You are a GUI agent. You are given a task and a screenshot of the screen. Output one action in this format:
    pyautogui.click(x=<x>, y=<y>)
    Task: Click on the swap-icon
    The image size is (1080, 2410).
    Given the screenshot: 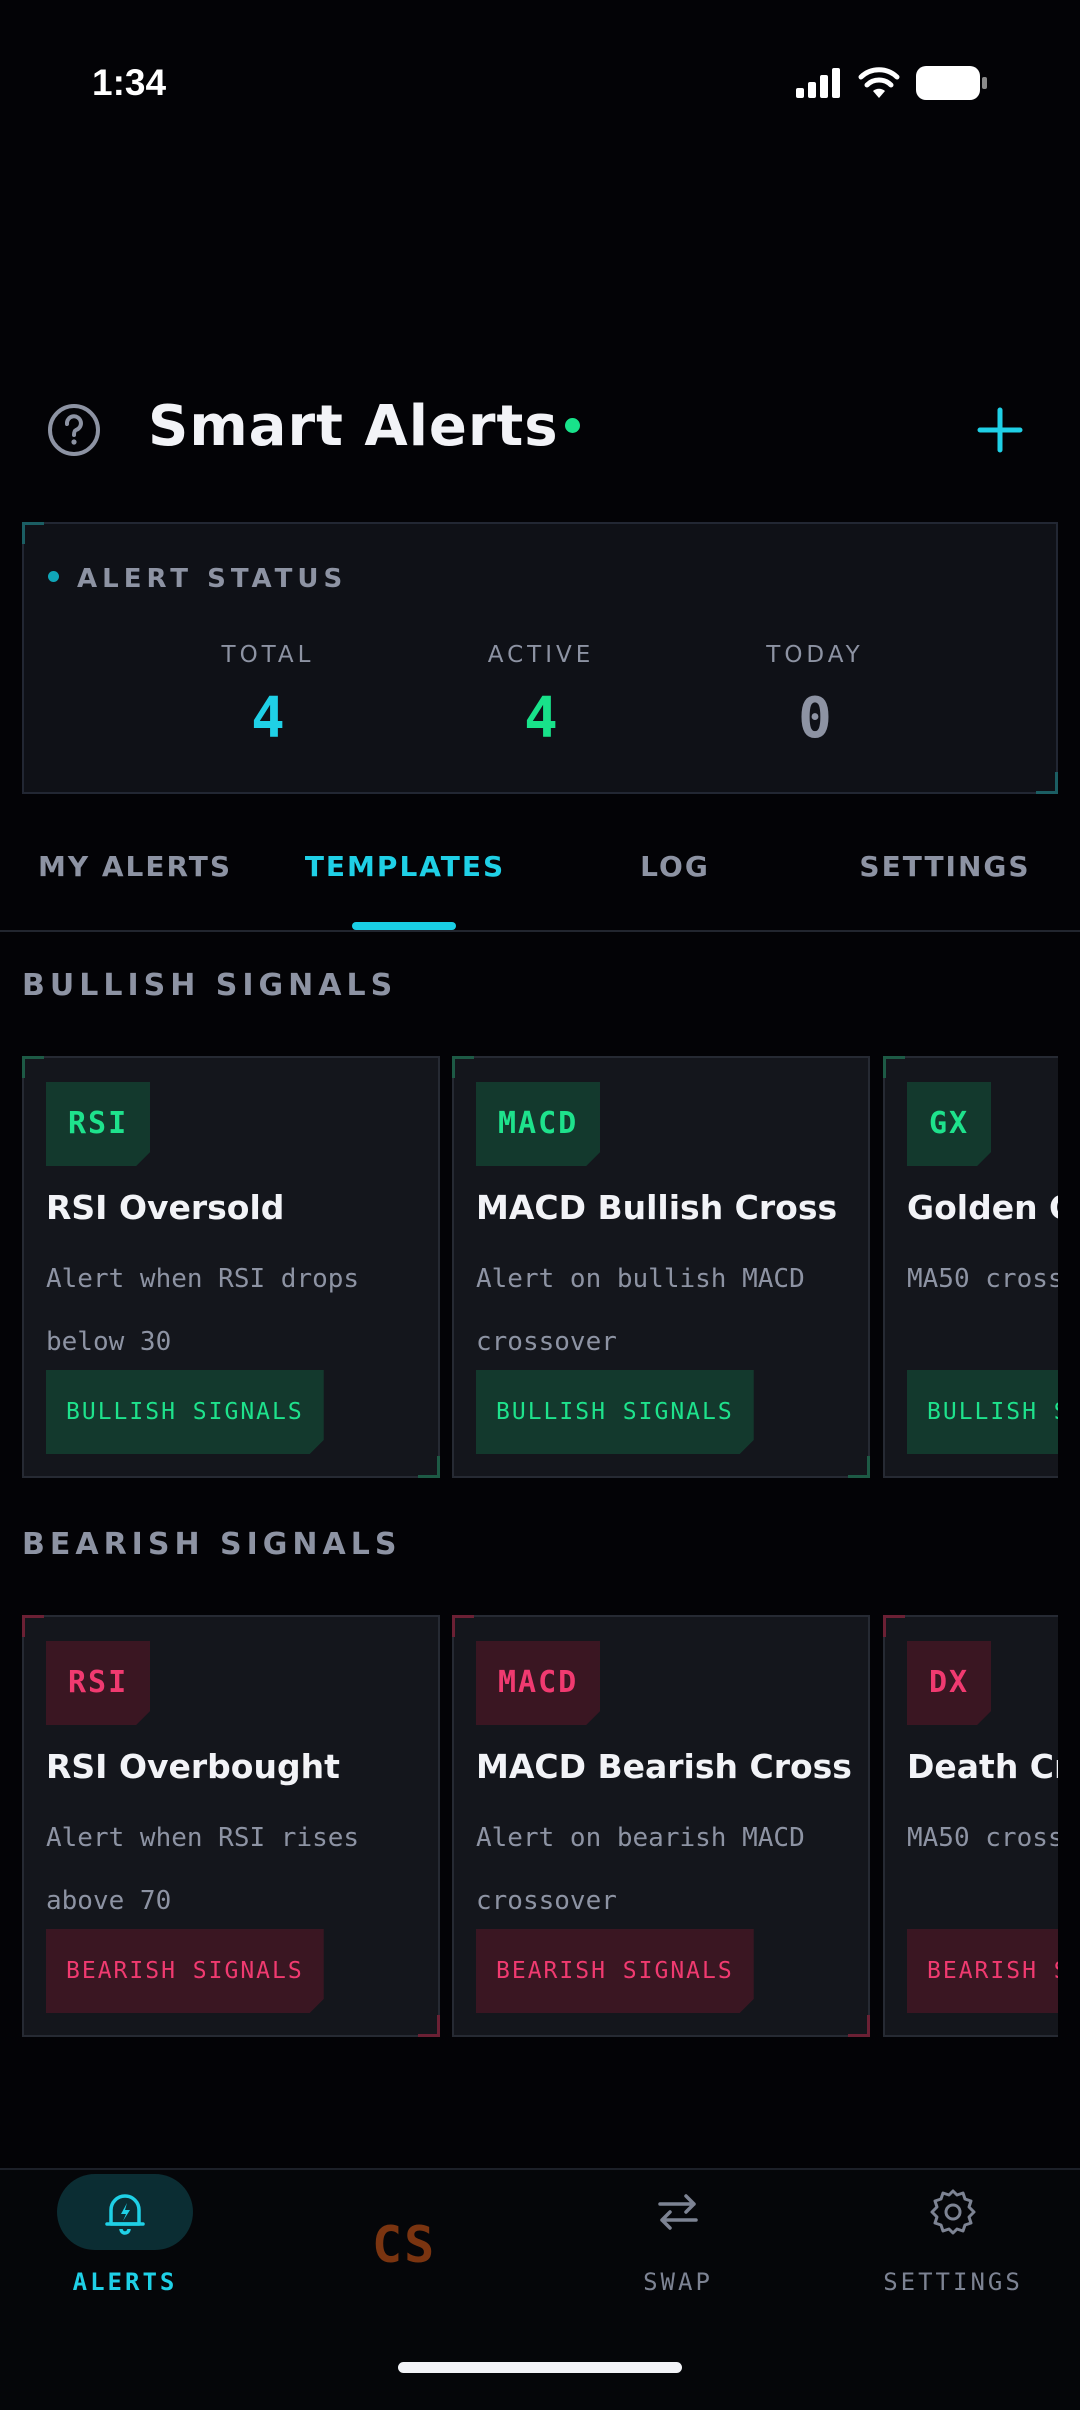 What is the action you would take?
    pyautogui.click(x=678, y=2212)
    